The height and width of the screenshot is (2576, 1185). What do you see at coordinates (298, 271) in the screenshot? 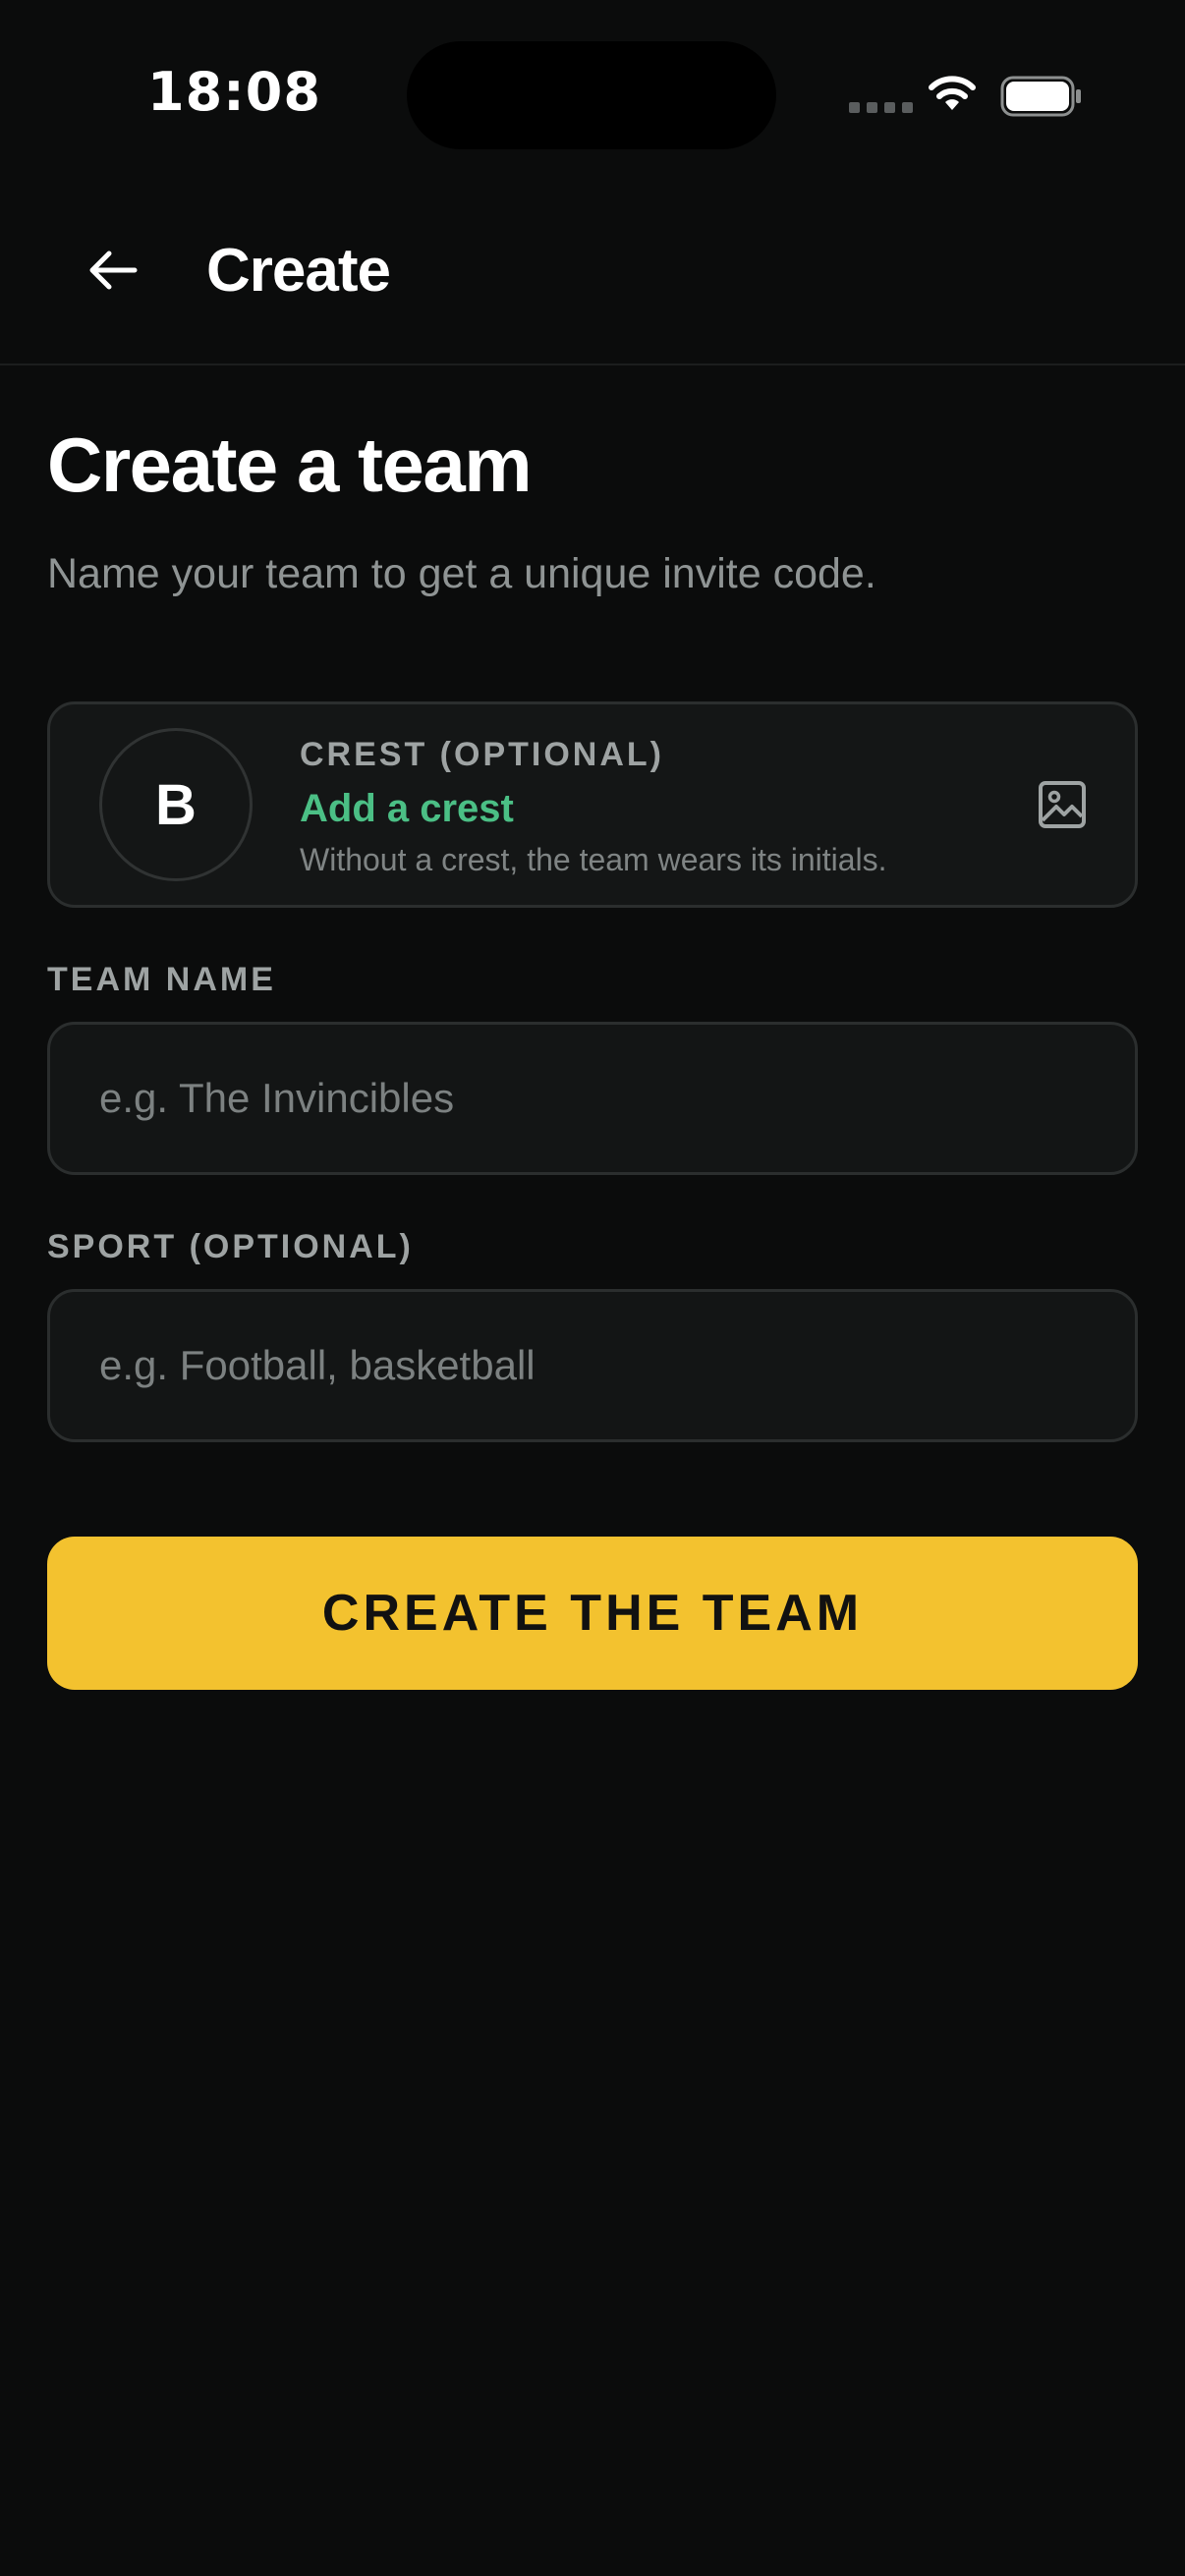
I see `header-title: Create` at bounding box center [298, 271].